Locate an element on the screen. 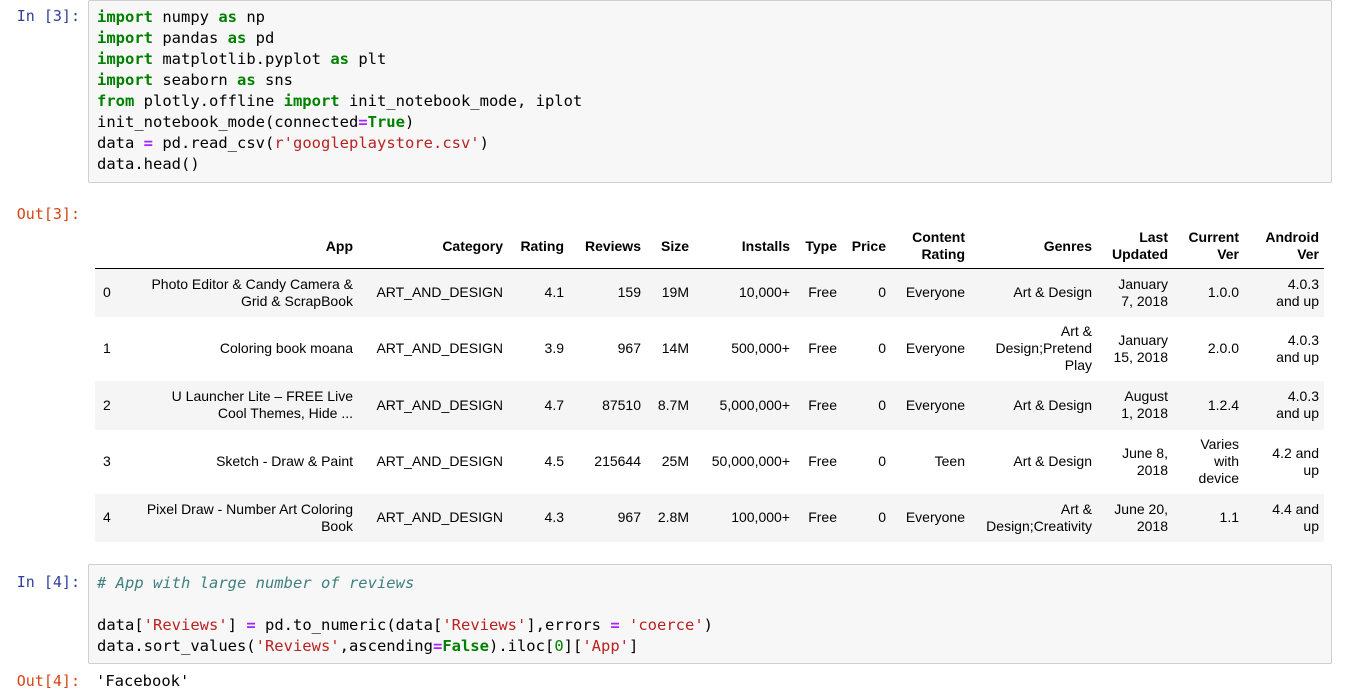 The height and width of the screenshot is (697, 1348). cell-text: Play is located at coordinates (1078, 365).